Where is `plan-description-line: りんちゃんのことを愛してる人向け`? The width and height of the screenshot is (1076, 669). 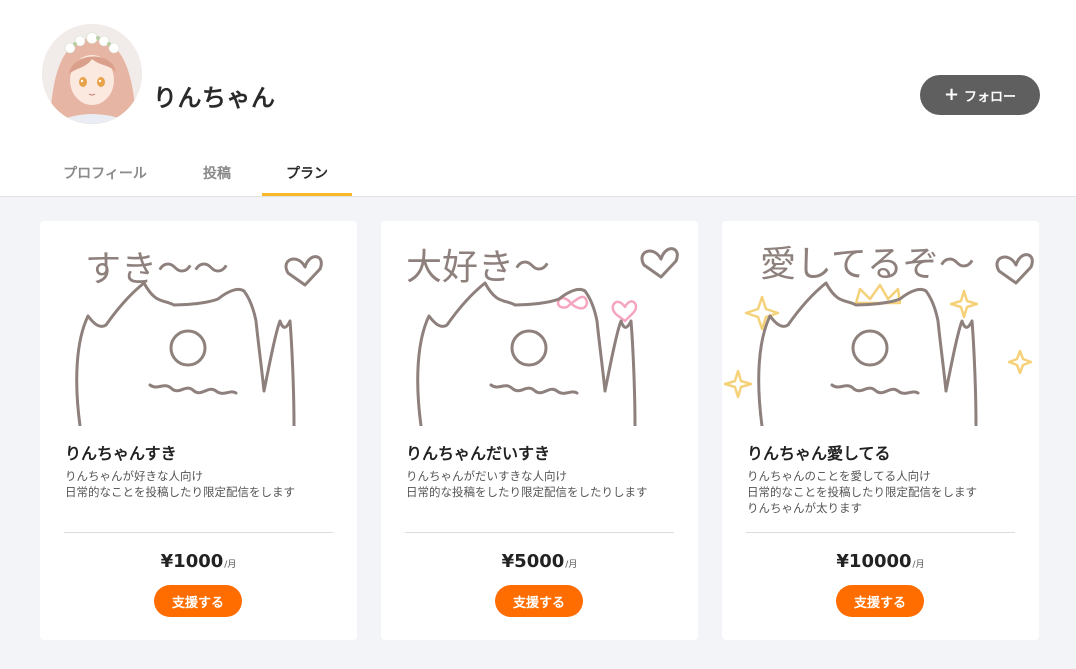
plan-description-line: りんちゃんのことを愛してる人向け is located at coordinates (839, 476).